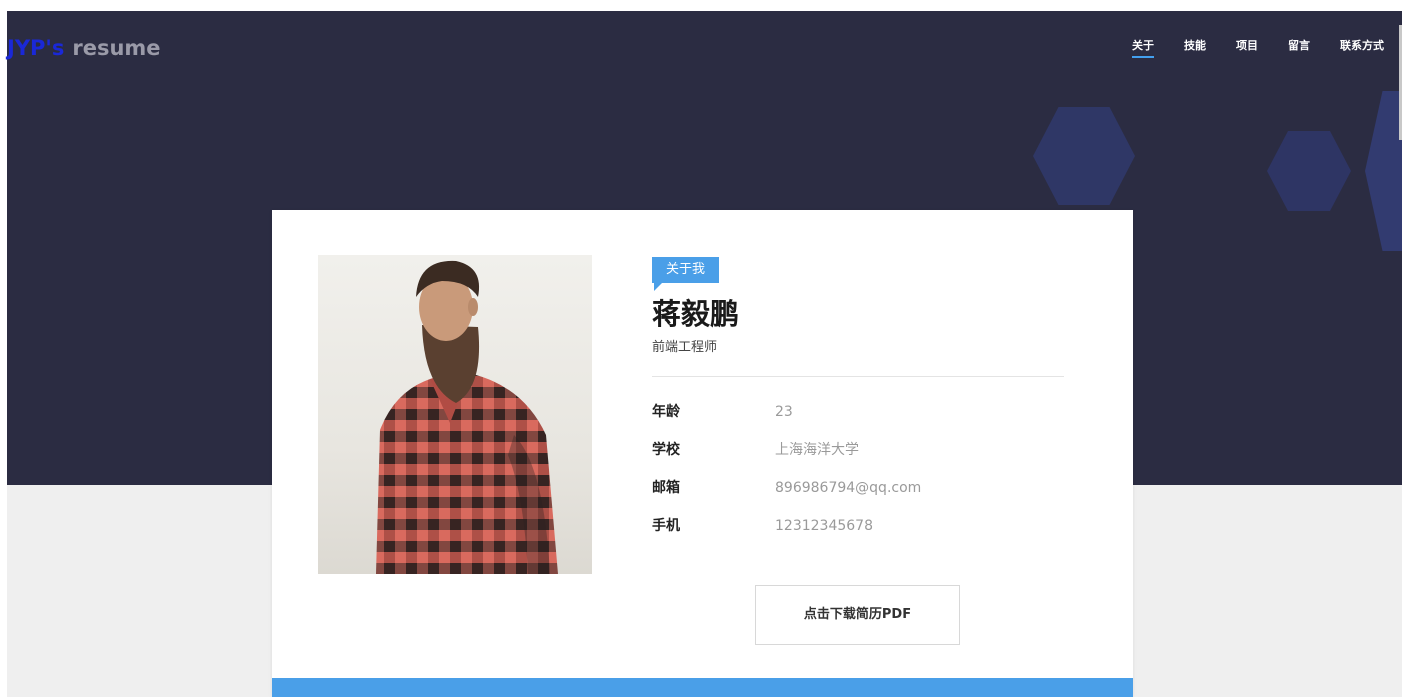  I want to click on person-name: 蒋毅鹏, so click(696, 314).